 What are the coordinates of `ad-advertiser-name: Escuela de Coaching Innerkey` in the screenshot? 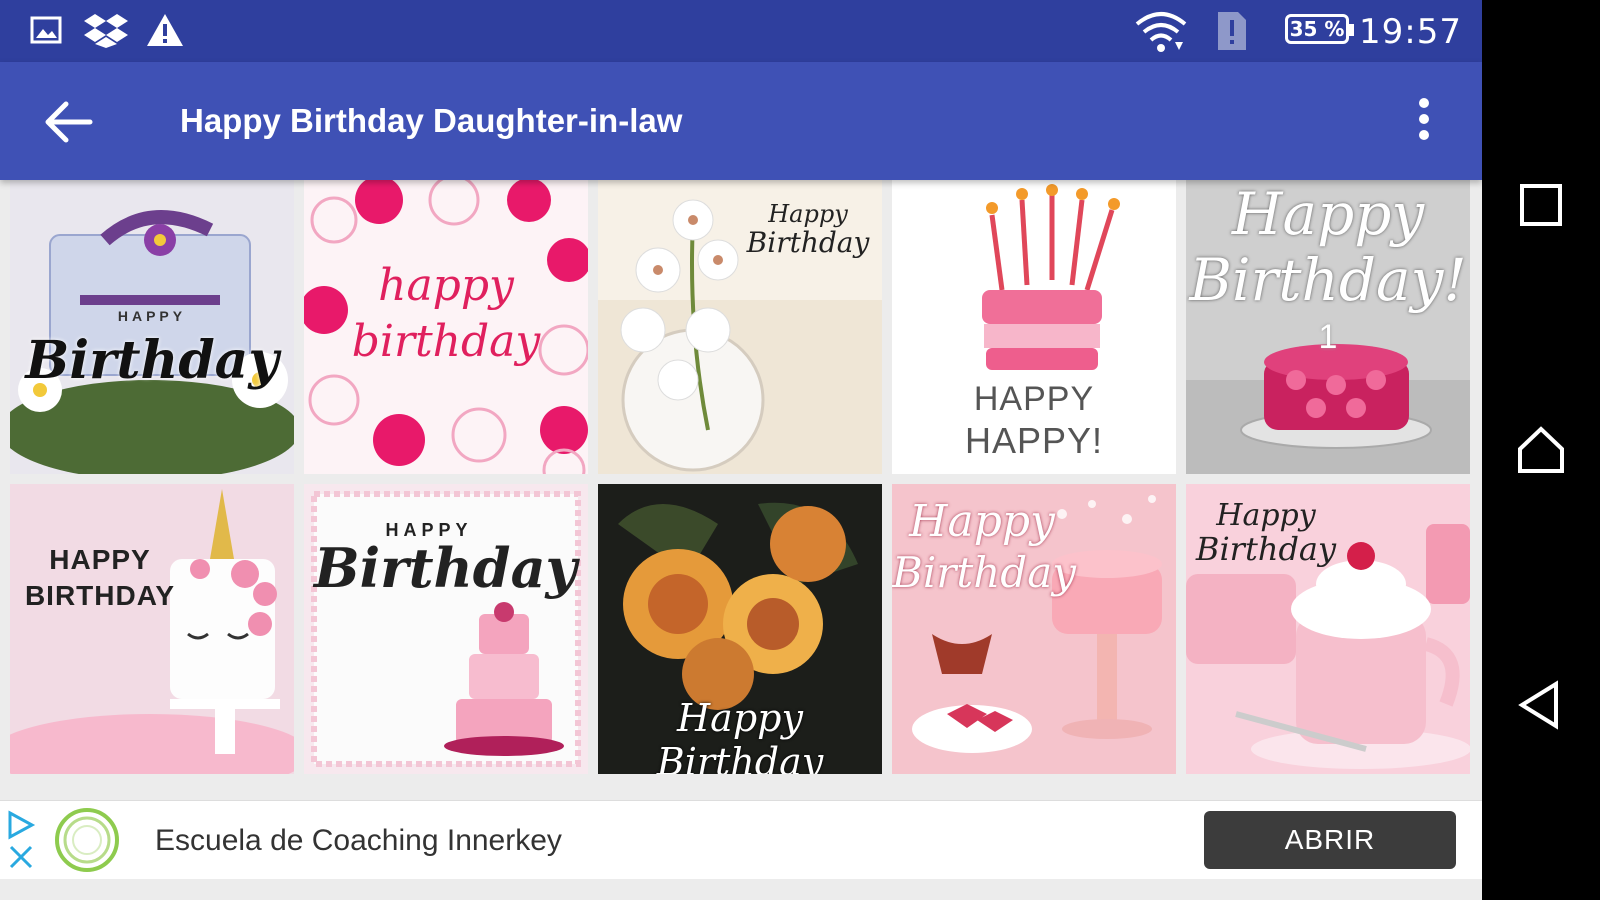 It's located at (358, 840).